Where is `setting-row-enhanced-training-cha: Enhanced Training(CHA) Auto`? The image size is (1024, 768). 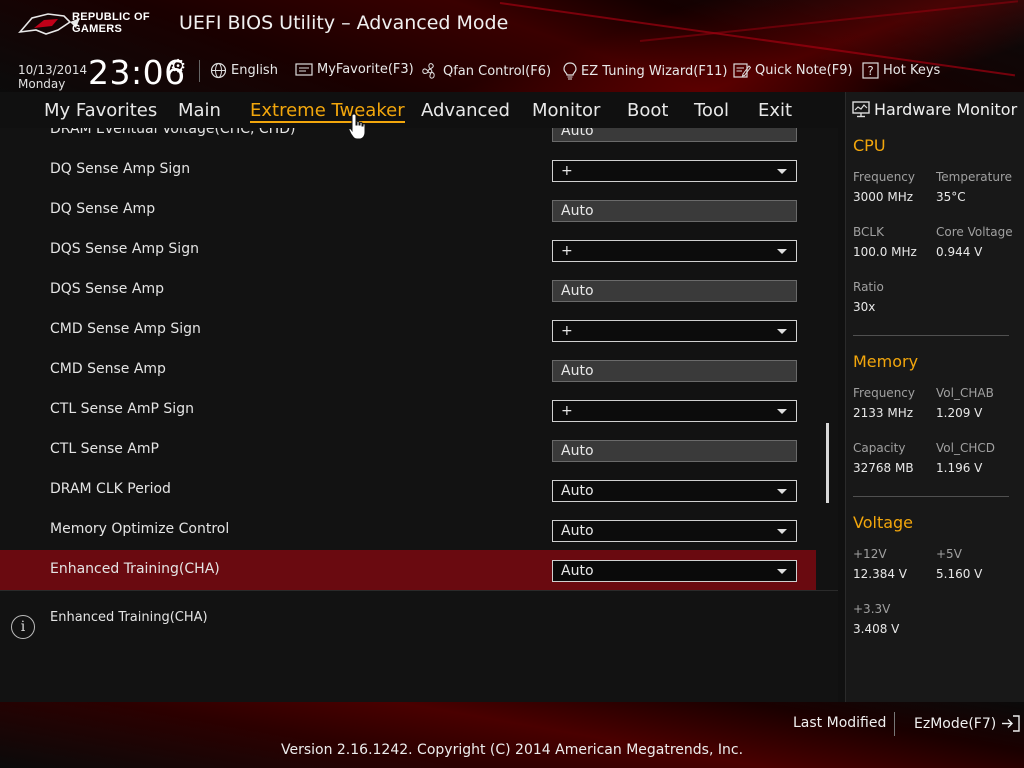
setting-row-enhanced-training-cha: Enhanced Training(CHA) Auto is located at coordinates (408, 570).